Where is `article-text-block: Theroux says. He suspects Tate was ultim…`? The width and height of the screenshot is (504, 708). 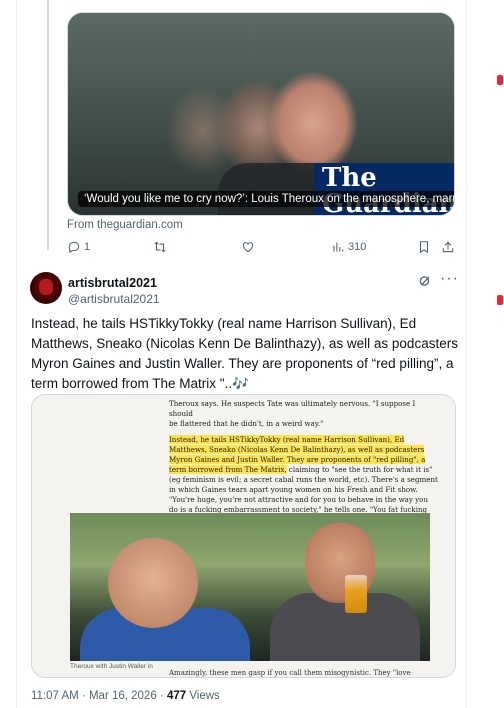 article-text-block: Theroux says. He suspects Tate was ultim… is located at coordinates (304, 462).